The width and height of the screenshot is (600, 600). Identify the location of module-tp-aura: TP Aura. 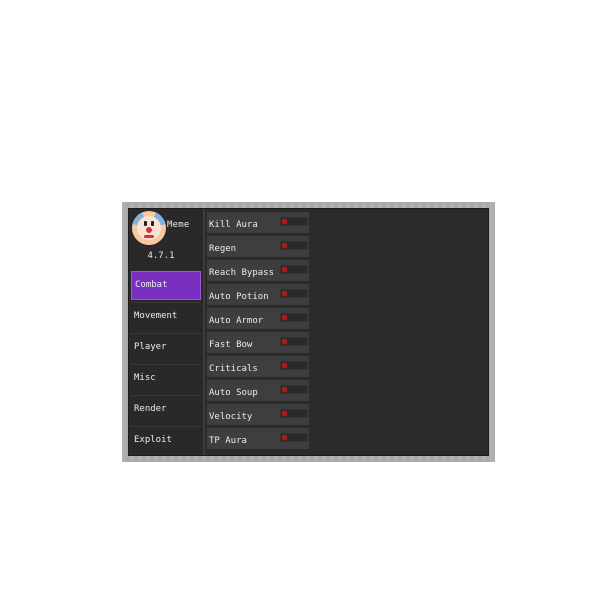
(258, 439).